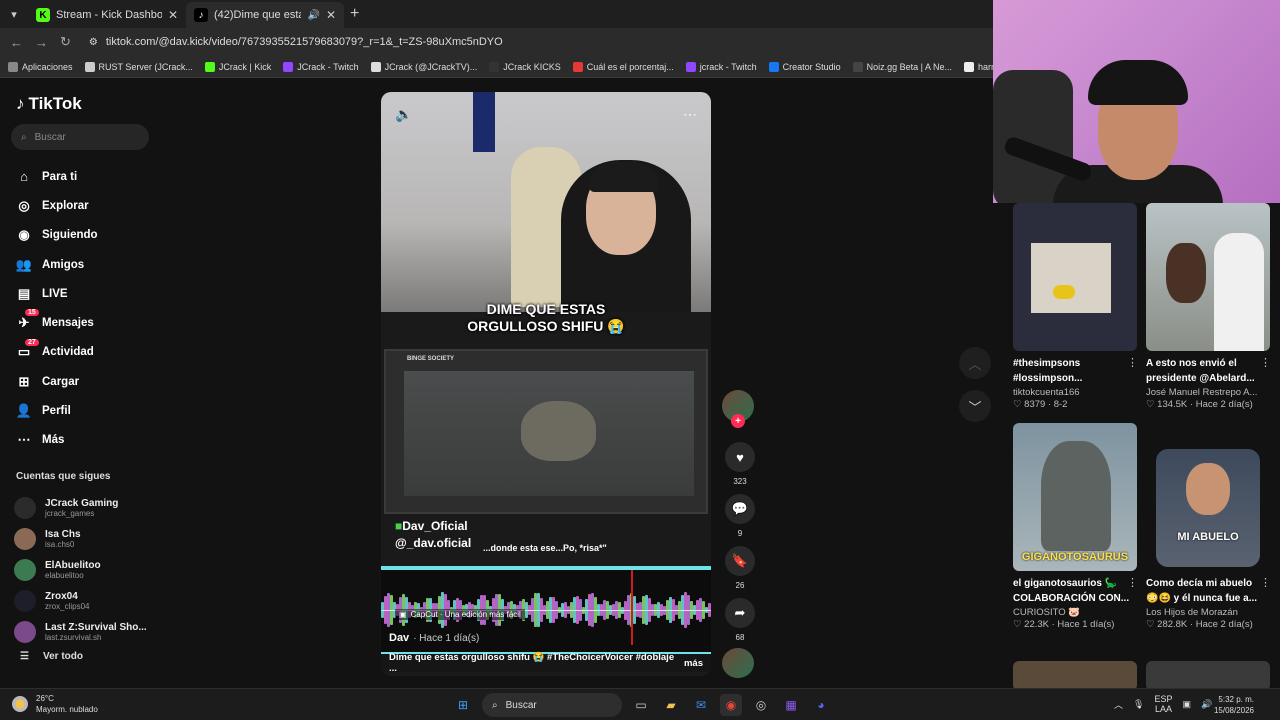 The width and height of the screenshot is (1280, 720). What do you see at coordinates (237, 66) in the screenshot?
I see `bookmark-item: JCrack | Kick` at bounding box center [237, 66].